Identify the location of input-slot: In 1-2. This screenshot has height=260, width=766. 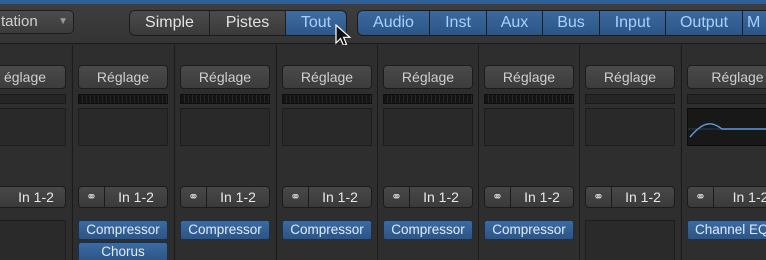
(33, 197).